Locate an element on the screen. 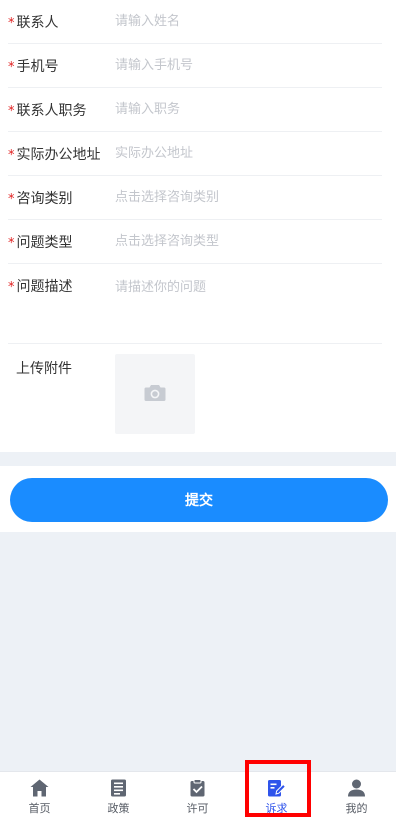  consult-category-label: * 咨询类别 is located at coordinates (40, 199).